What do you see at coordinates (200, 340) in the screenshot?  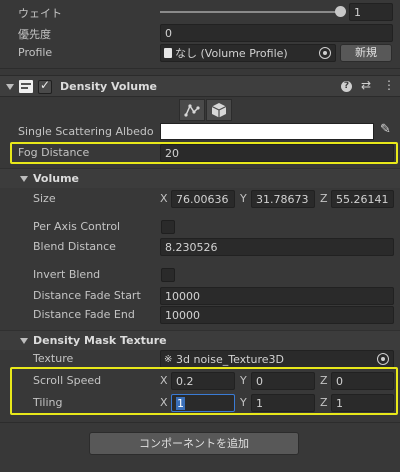 I see `mask-foldout: Density Mask Texture` at bounding box center [200, 340].